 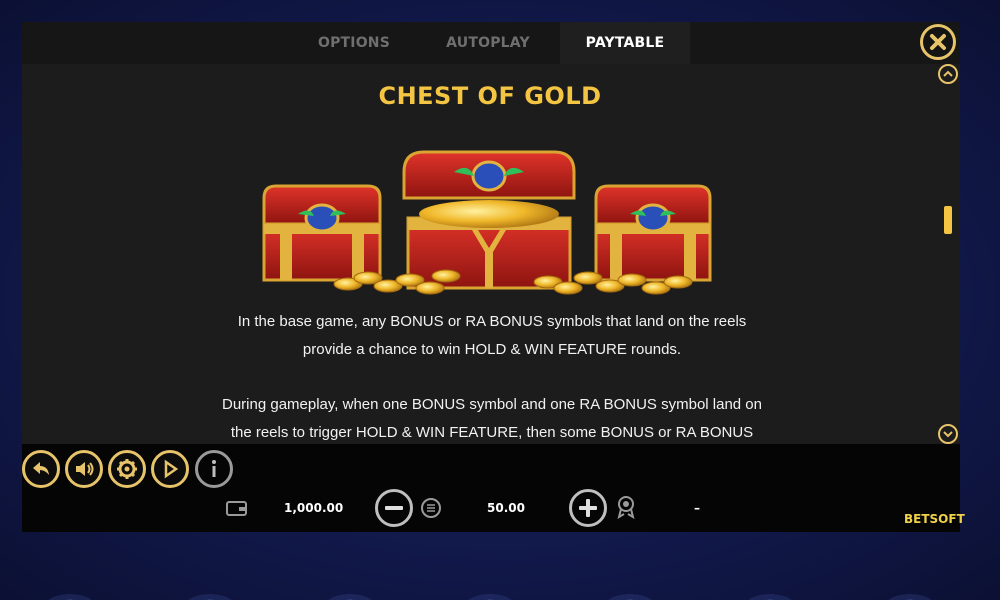 I want to click on scroll-up-button, so click(x=948, y=74).